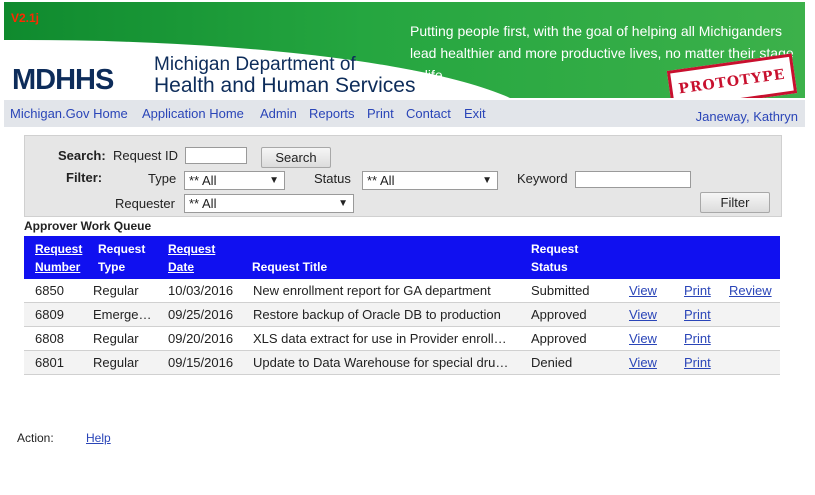  Describe the element at coordinates (735, 202) in the screenshot. I see `filter-button: Filter` at that location.